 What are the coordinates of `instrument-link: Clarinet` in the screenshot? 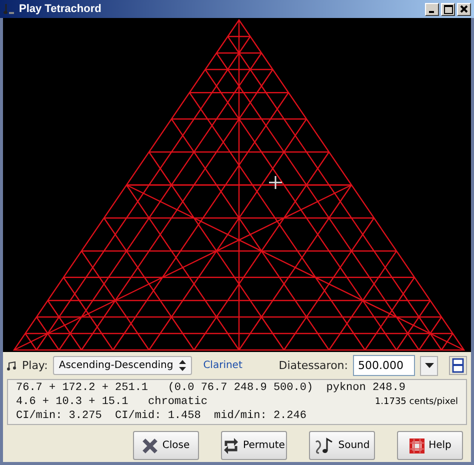 It's located at (222, 365).